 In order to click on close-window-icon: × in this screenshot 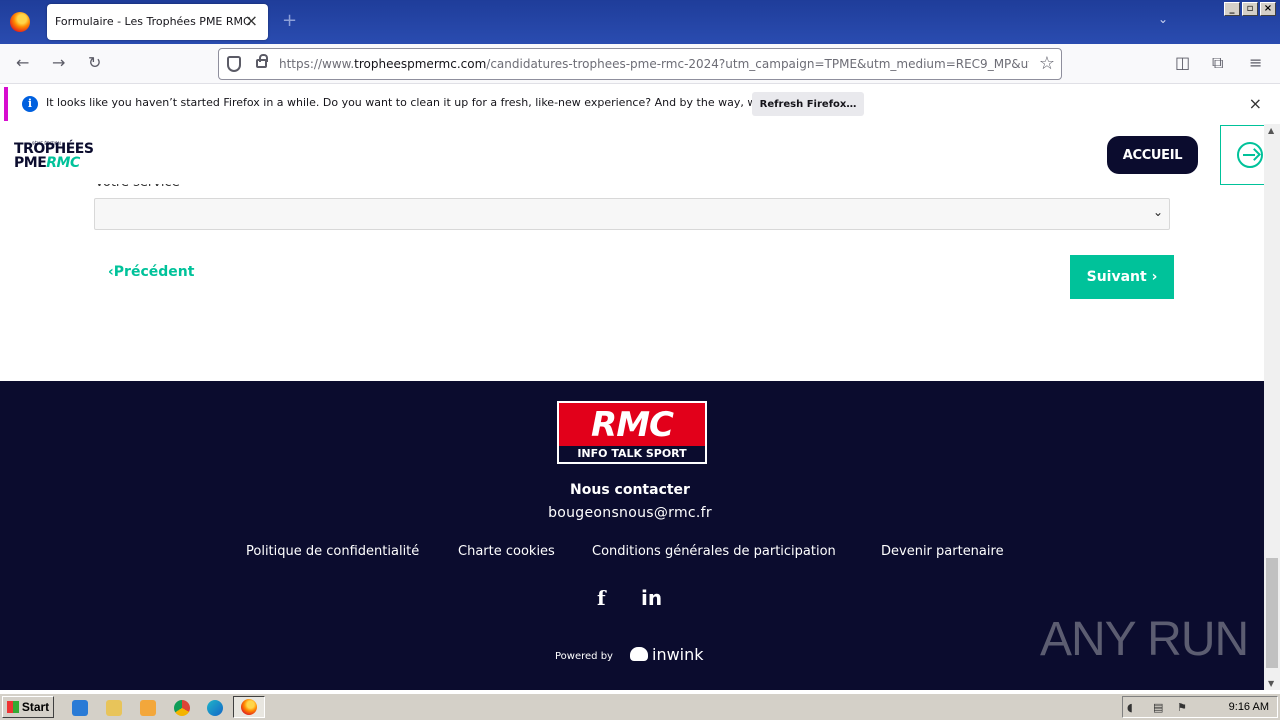, I will do `click(1268, 9)`.